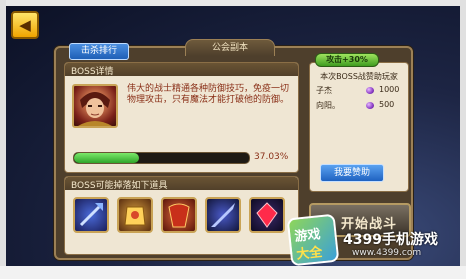 The width and height of the screenshot is (466, 279). Describe the element at coordinates (313, 240) in the screenshot. I see `watermark-logo: 游戏 大全` at that location.